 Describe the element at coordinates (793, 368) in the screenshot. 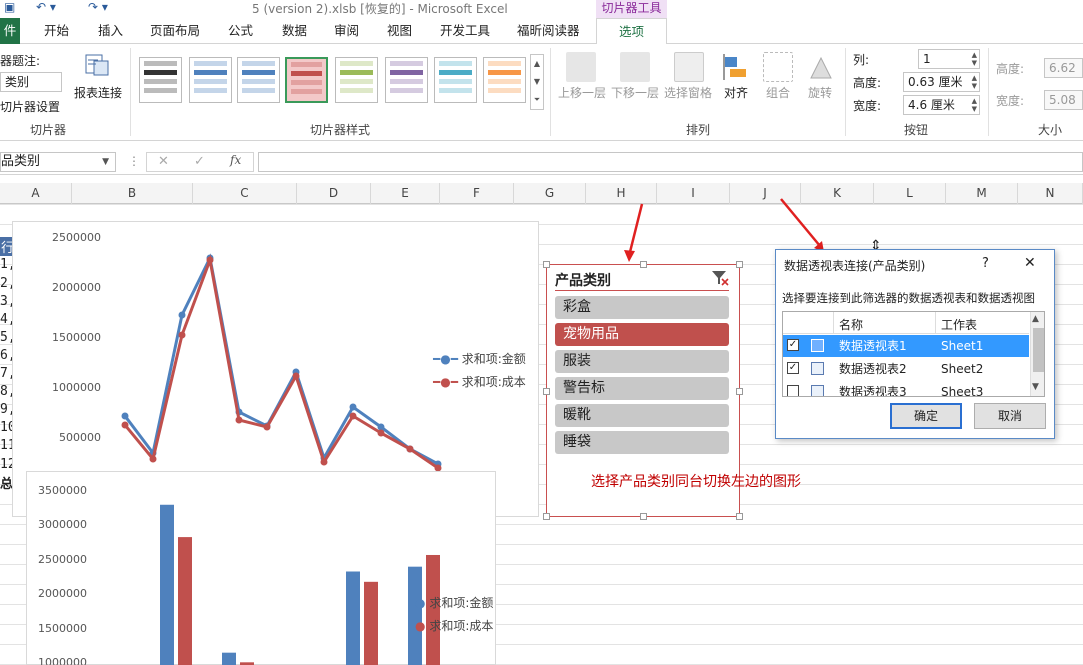

I see `row-checkbox: ✓` at that location.